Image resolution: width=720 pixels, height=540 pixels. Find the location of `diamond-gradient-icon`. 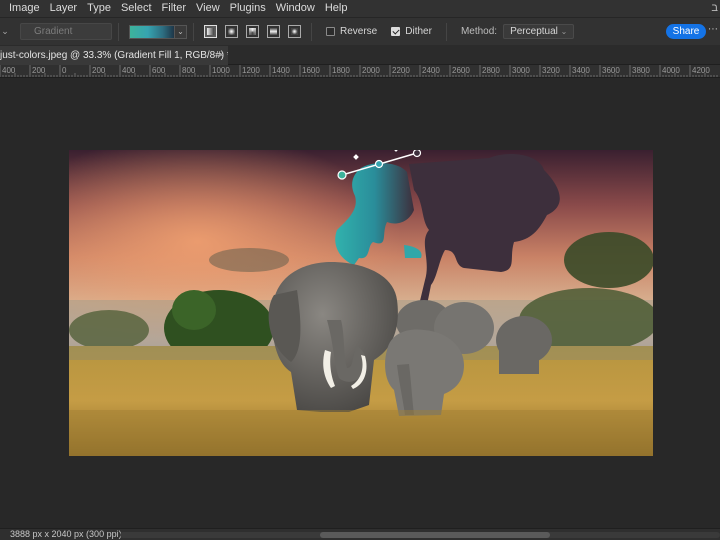

diamond-gradient-icon is located at coordinates (294, 31).